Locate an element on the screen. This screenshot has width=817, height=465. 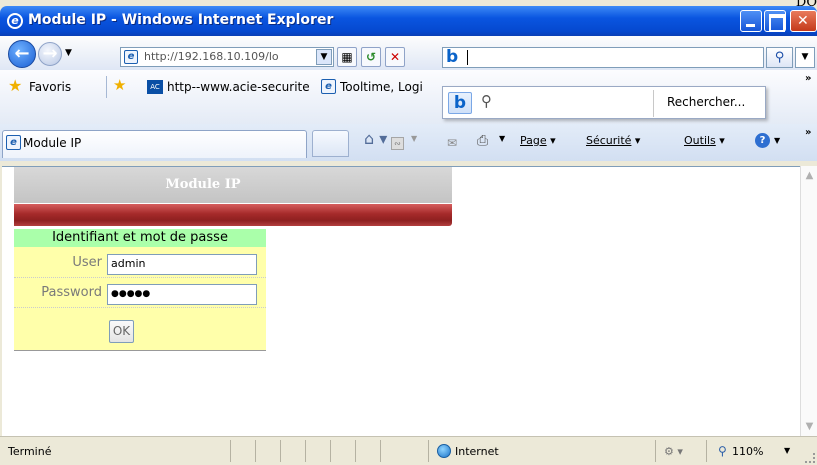
internet-globe-icon is located at coordinates (444, 451).